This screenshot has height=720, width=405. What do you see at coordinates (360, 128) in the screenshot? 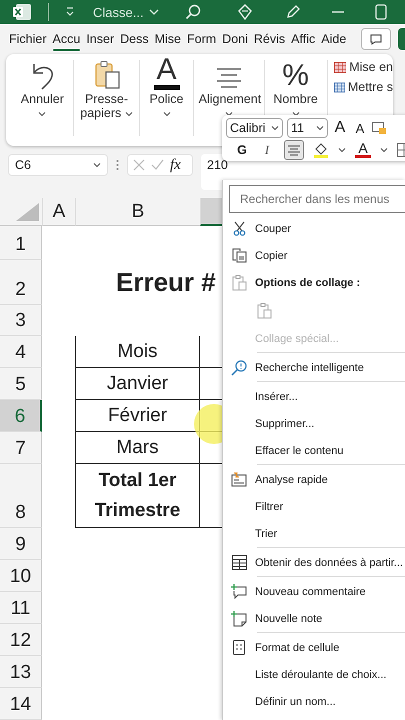
I see `shrink-font-button: A` at bounding box center [360, 128].